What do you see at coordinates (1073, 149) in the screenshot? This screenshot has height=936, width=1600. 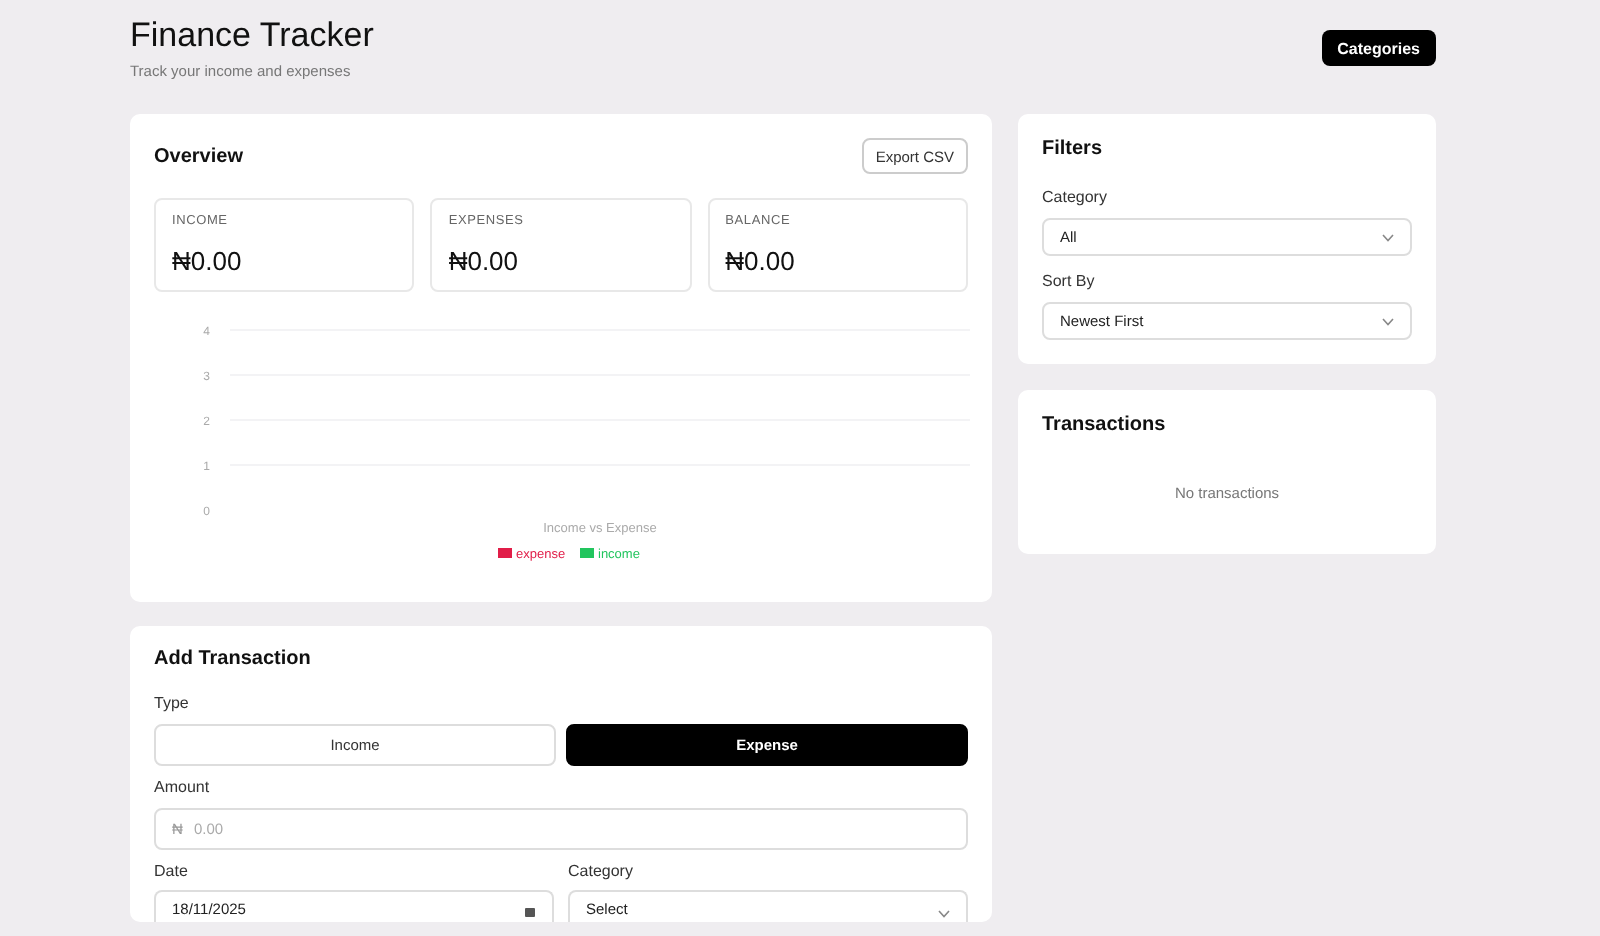 I see `section-title: Filters` at bounding box center [1073, 149].